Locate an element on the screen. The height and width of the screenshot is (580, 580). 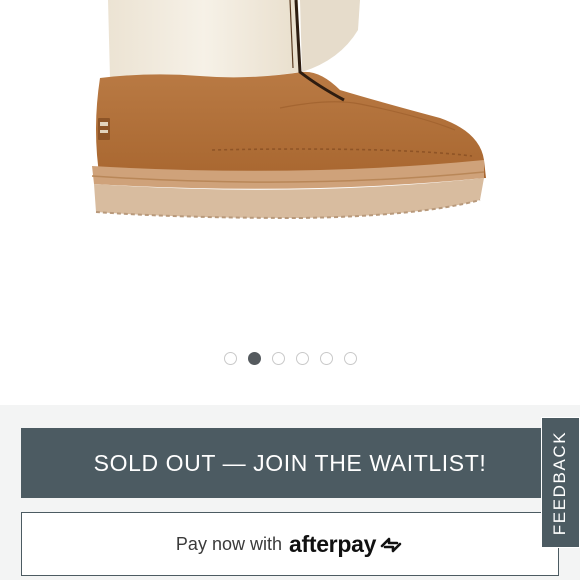
feedback-label: FEEDBACK is located at coordinates (560, 482).